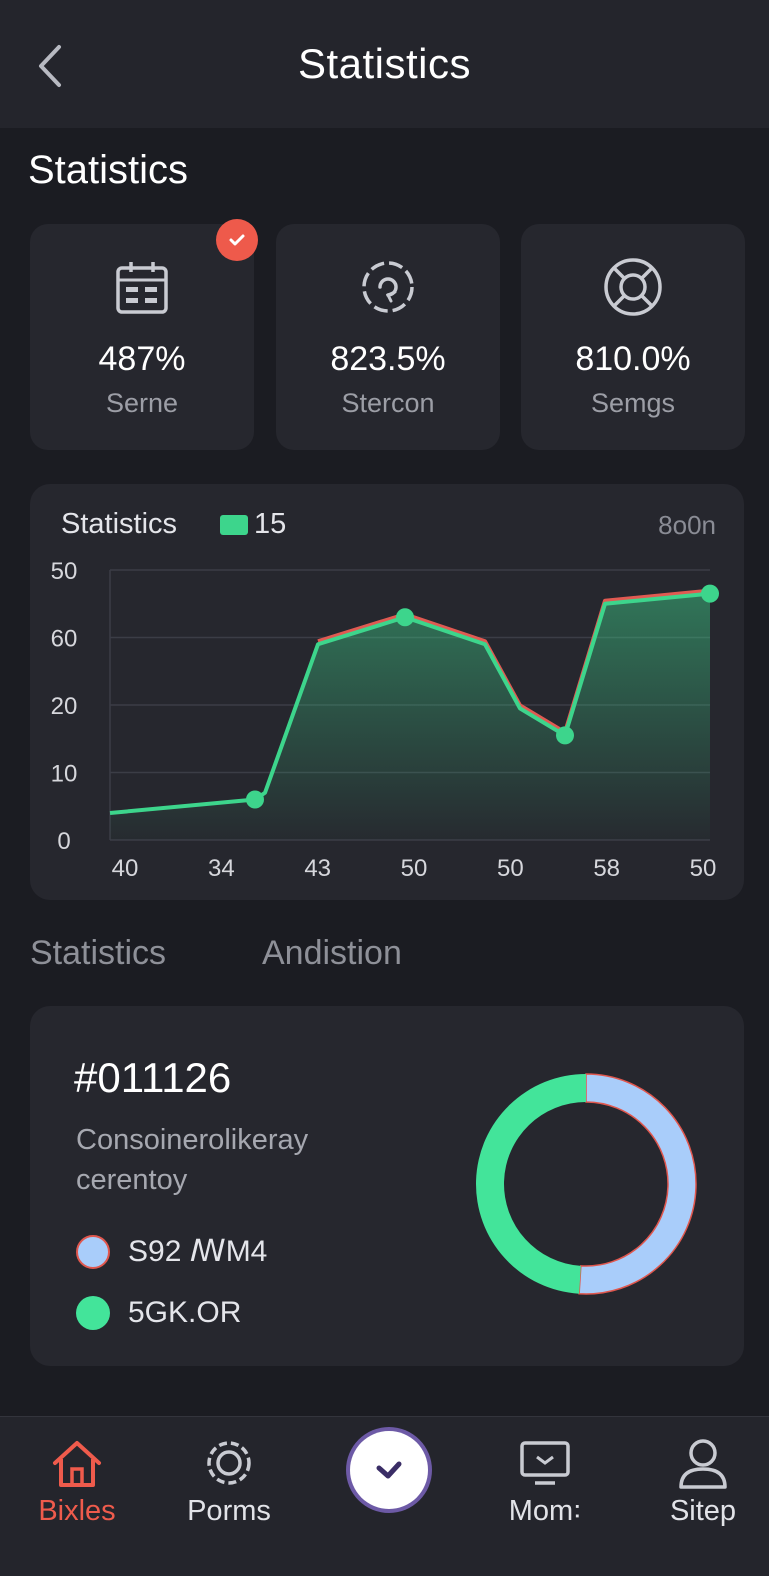  I want to click on x-tick-label: 43, so click(317, 868).